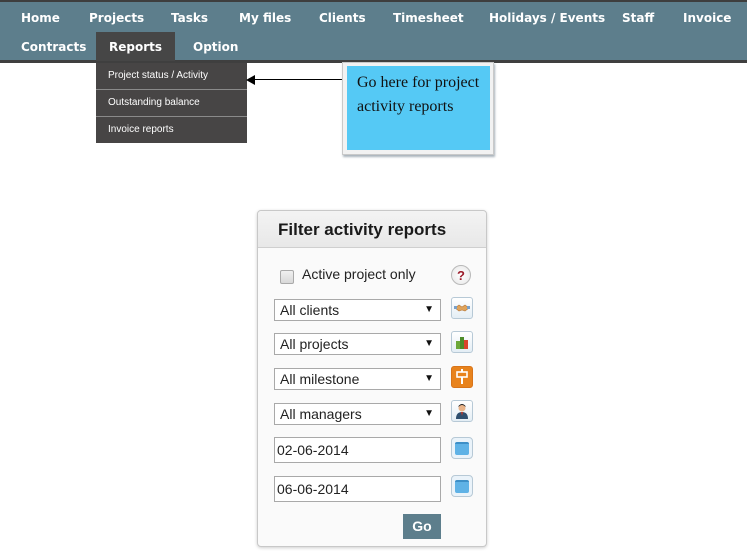 This screenshot has height=551, width=747. What do you see at coordinates (359, 274) in the screenshot?
I see `active-project-only-label: Active project only` at bounding box center [359, 274].